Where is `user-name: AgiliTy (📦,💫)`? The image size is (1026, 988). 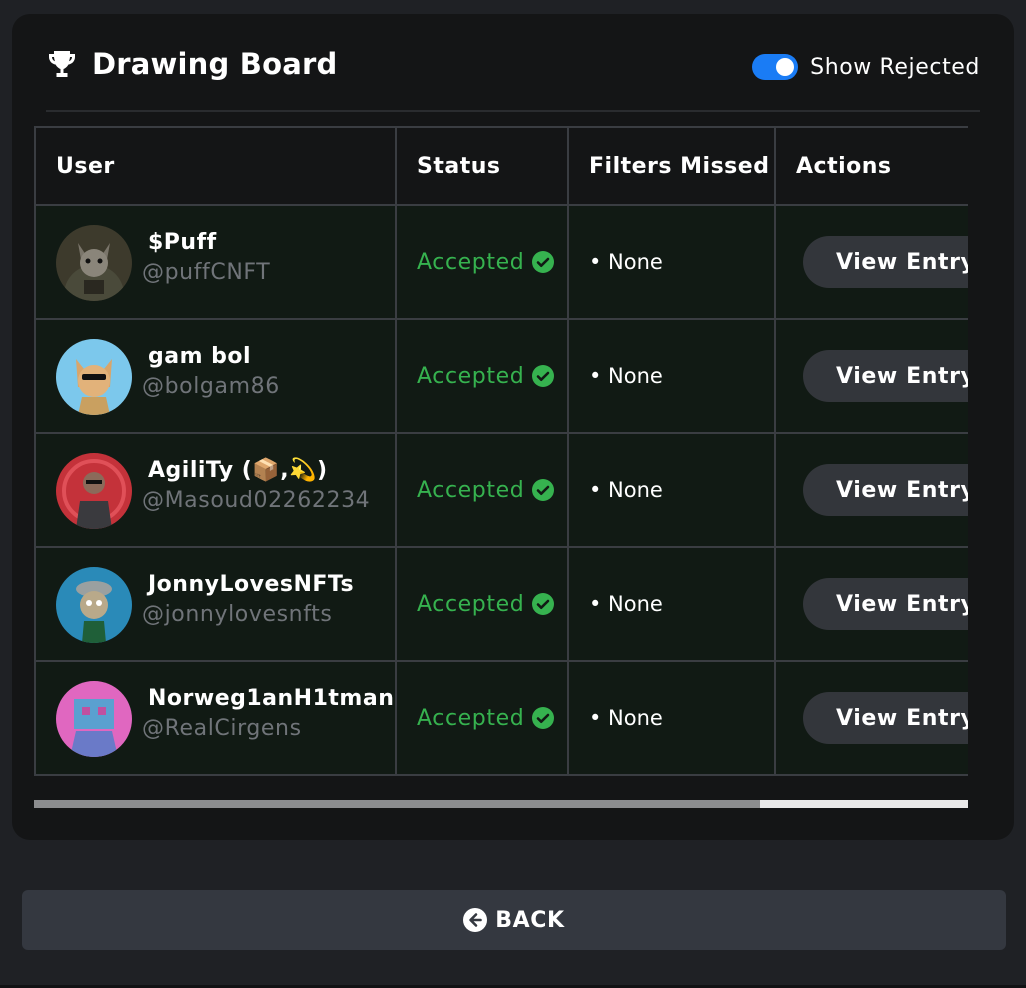
user-name: AgiliTy (📦,💫) is located at coordinates (238, 470).